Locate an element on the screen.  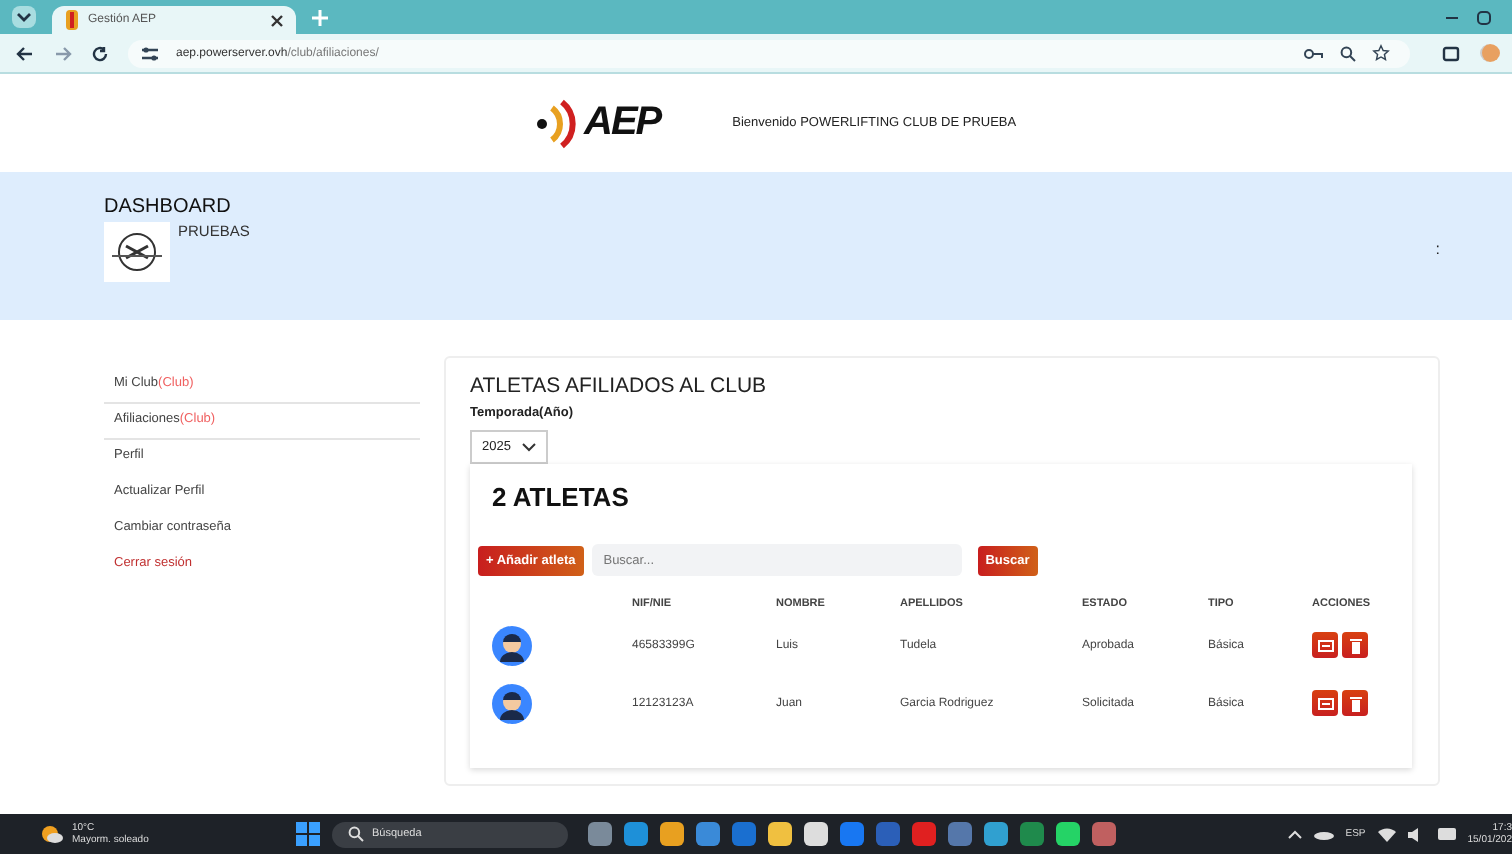
weather-sun-icon is located at coordinates (52, 834).